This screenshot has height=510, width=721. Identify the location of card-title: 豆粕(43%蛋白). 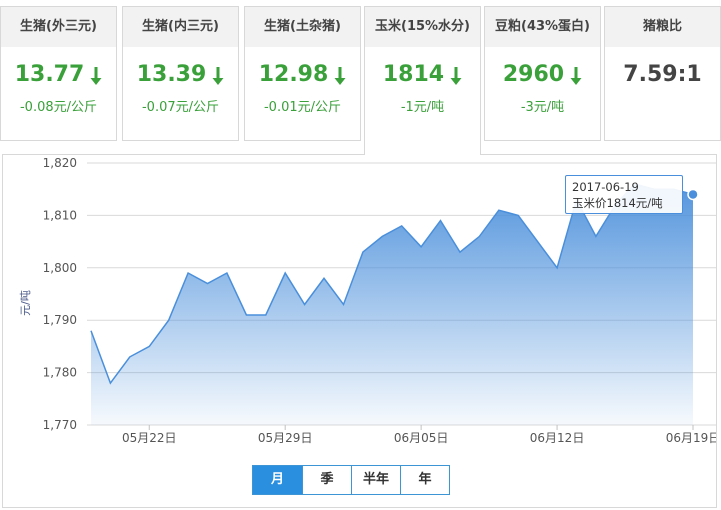
(542, 27).